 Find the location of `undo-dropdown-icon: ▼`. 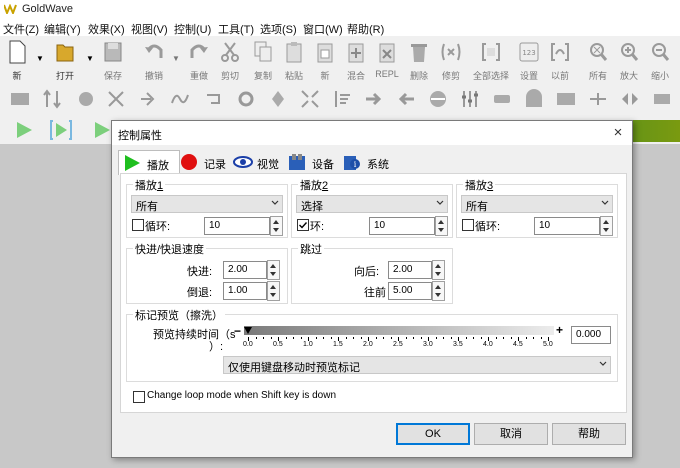

undo-dropdown-icon: ▼ is located at coordinates (176, 58).